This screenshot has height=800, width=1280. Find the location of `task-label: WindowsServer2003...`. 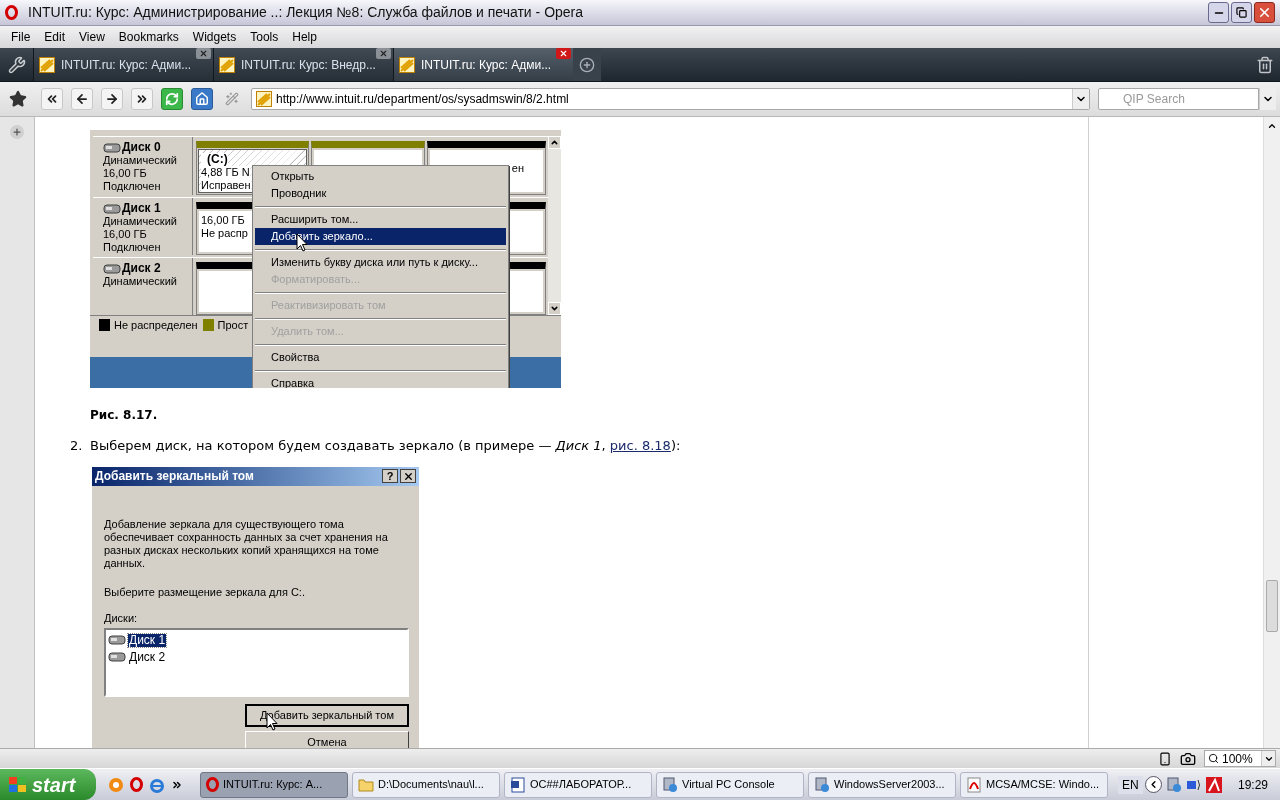

task-label: WindowsServer2003... is located at coordinates (889, 785).